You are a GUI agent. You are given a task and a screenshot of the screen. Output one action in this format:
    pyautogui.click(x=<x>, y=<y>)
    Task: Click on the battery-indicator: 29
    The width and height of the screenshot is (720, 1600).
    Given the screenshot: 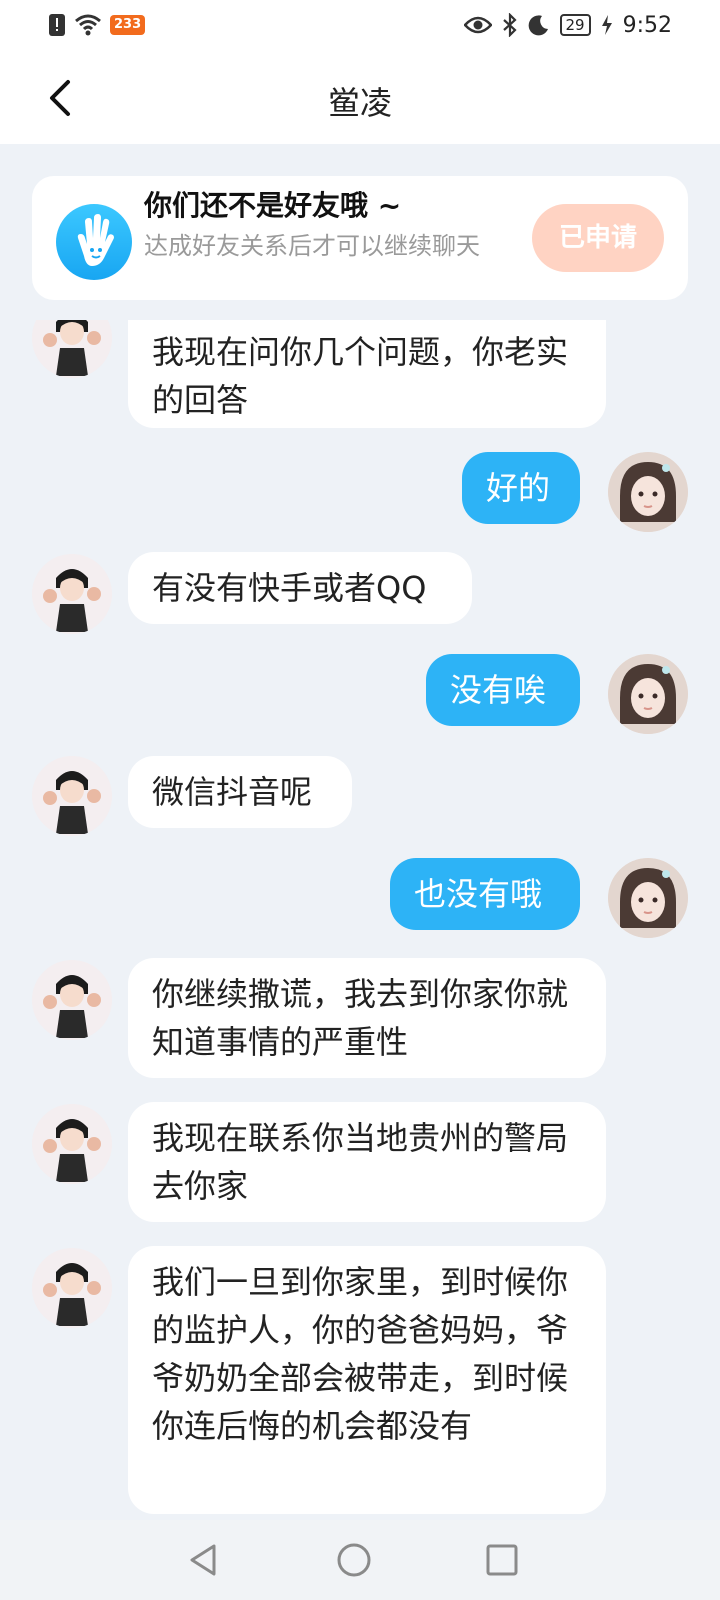 What is the action you would take?
    pyautogui.click(x=575, y=25)
    